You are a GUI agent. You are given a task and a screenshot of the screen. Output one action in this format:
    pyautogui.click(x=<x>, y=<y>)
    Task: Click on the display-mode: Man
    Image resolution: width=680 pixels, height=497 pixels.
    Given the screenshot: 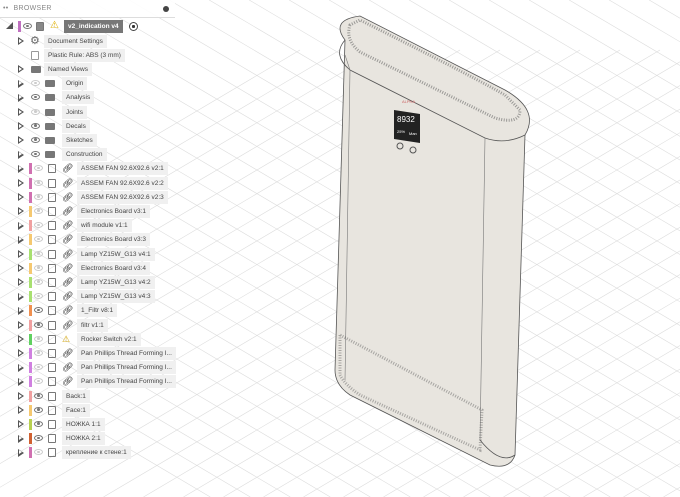 What is the action you would take?
    pyautogui.click(x=413, y=133)
    